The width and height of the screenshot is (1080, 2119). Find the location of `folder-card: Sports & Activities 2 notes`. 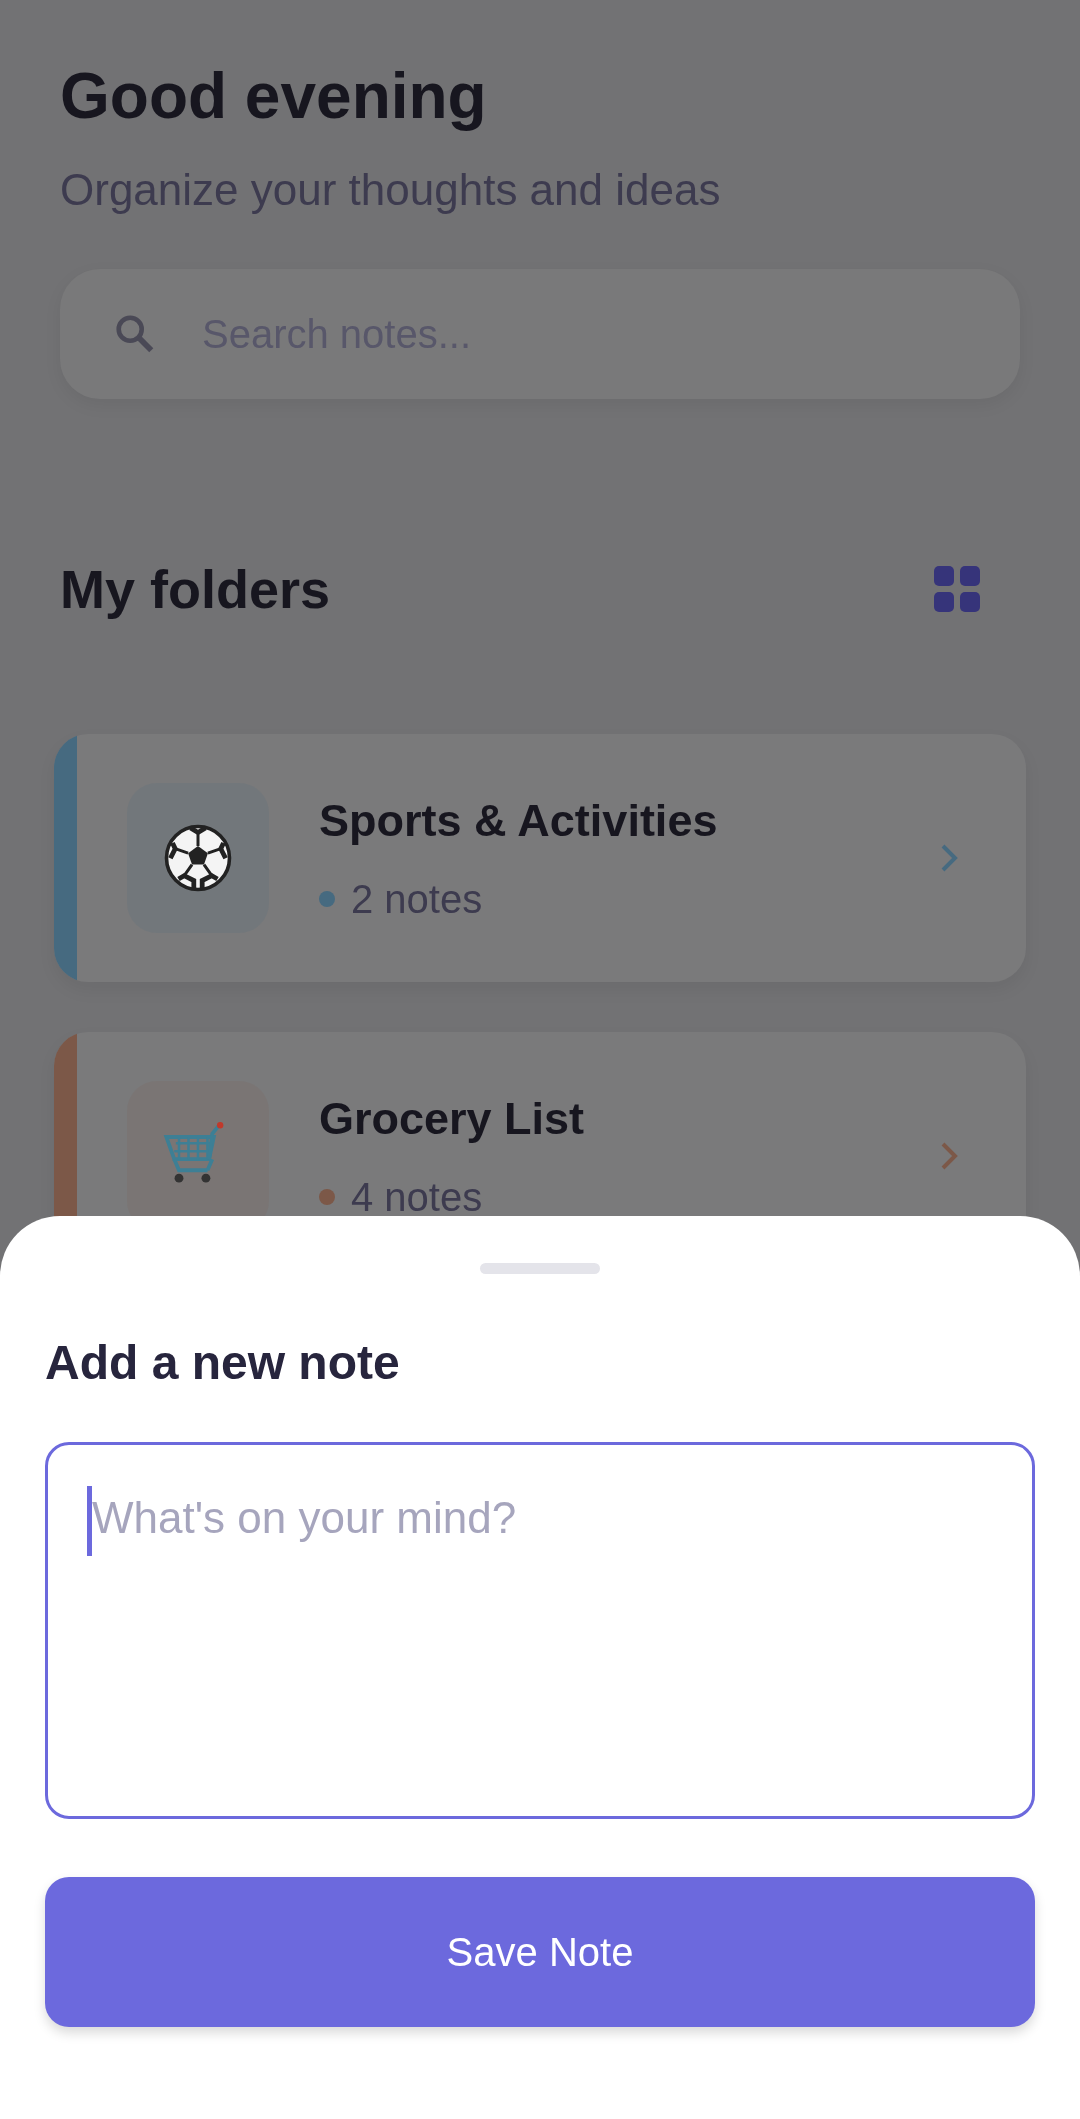

folder-card: Sports & Activities 2 notes is located at coordinates (540, 857).